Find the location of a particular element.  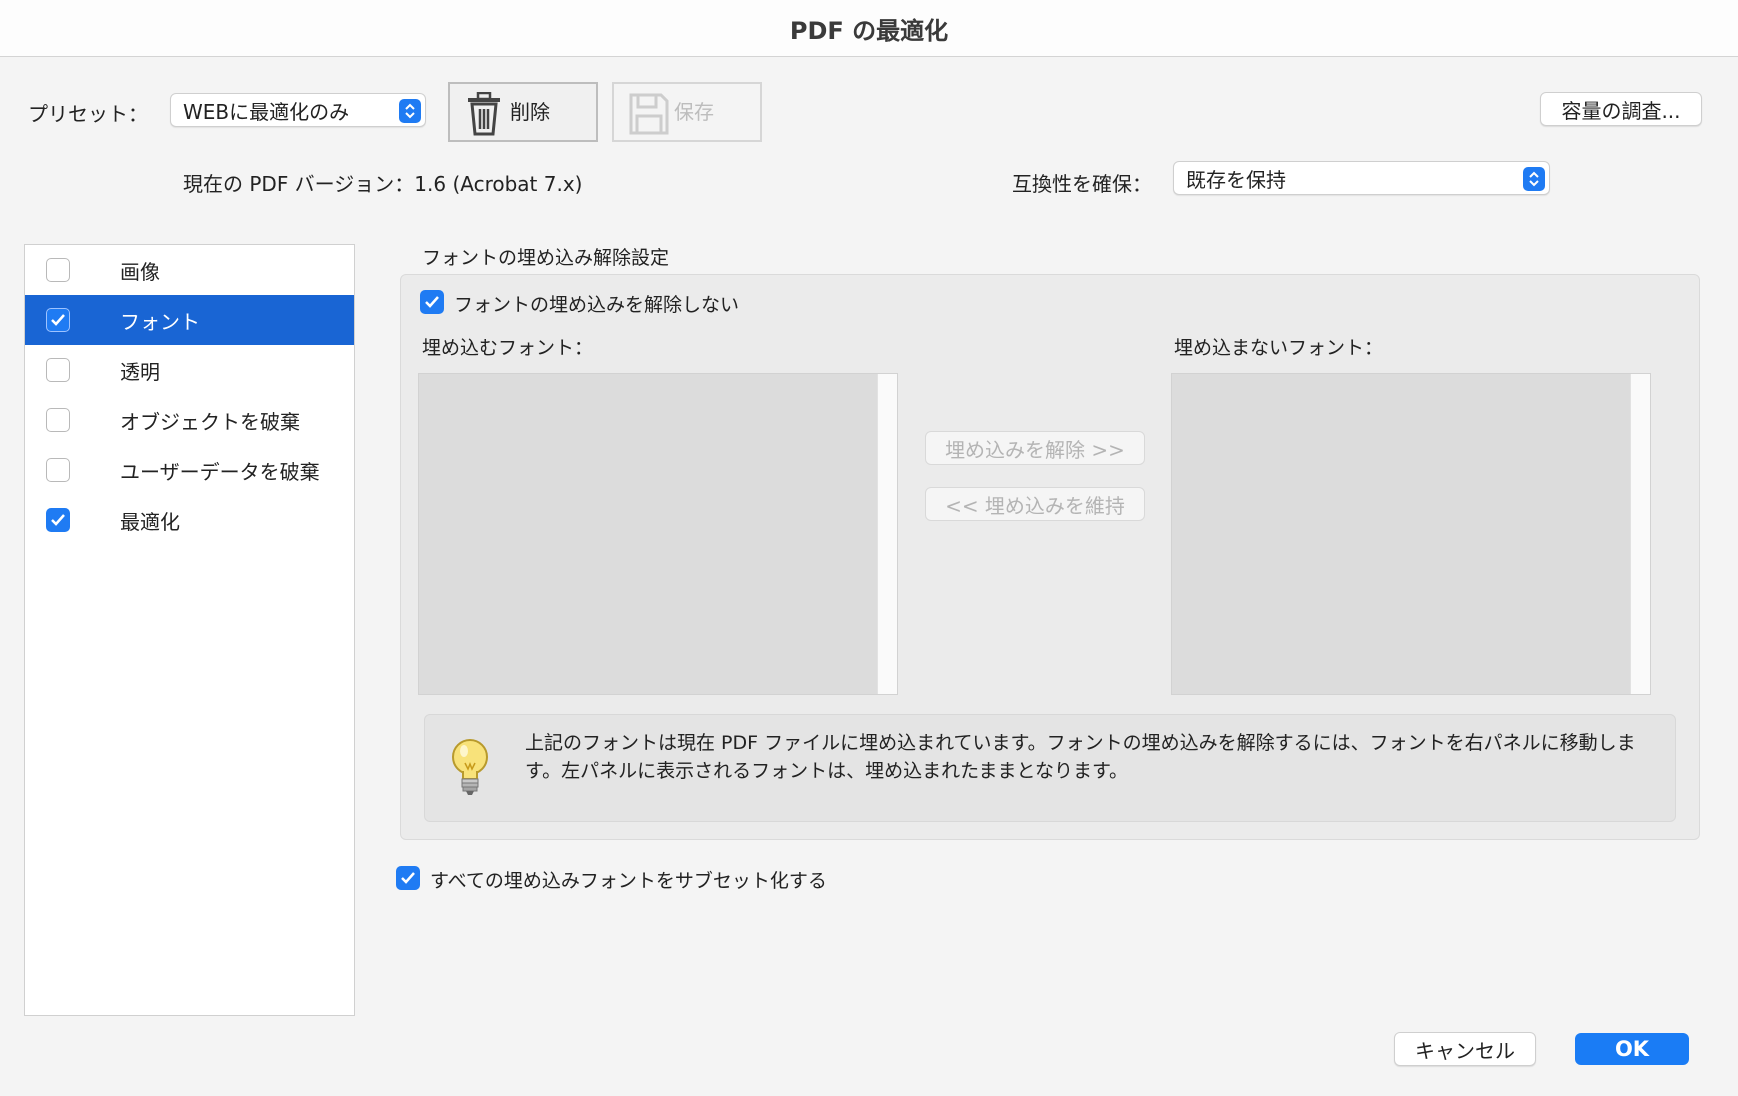

category-sidebar: 画像 フォント 透明 オブジェクトを破棄 ユーザーデータを破棄 最適化 is located at coordinates (189, 630).